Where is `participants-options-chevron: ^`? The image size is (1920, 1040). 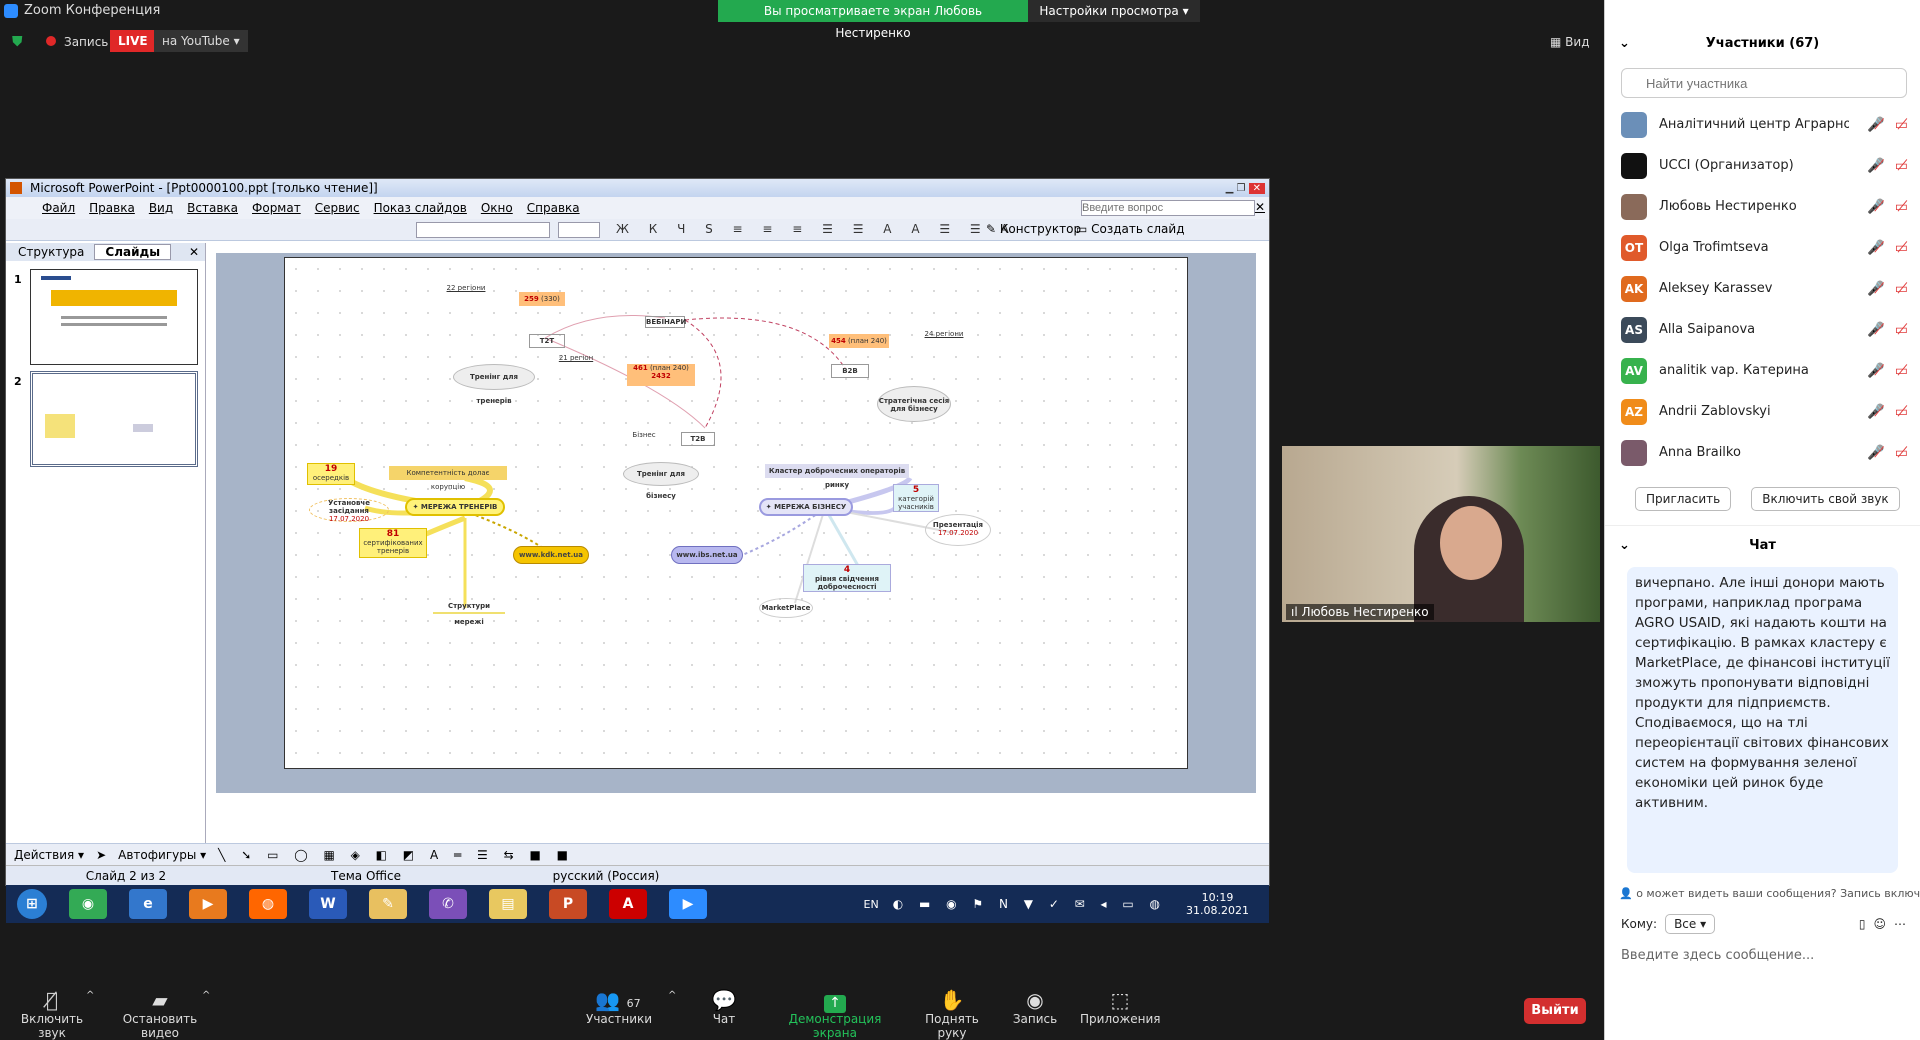 participants-options-chevron: ^ is located at coordinates (672, 995).